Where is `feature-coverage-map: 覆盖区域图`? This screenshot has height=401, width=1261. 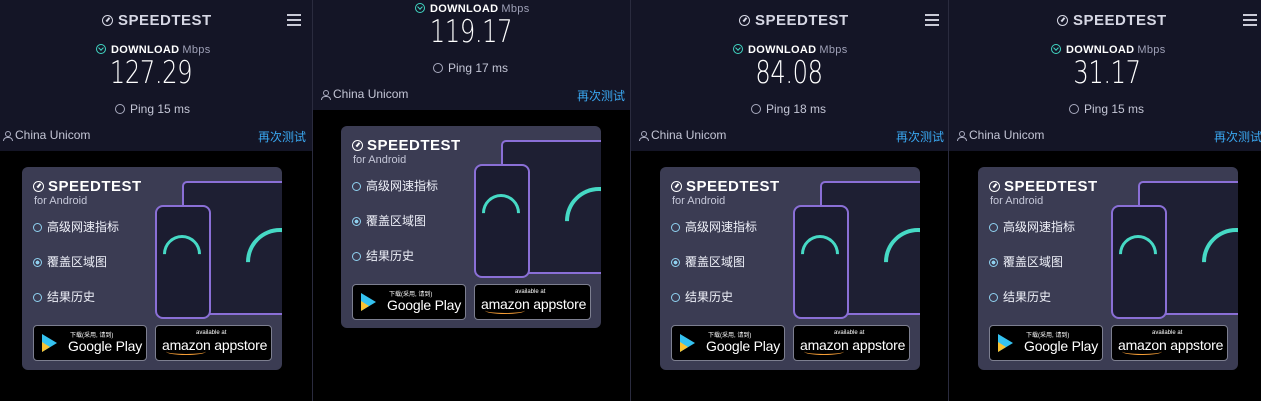 feature-coverage-map: 覆盖区域图 is located at coordinates (70, 261).